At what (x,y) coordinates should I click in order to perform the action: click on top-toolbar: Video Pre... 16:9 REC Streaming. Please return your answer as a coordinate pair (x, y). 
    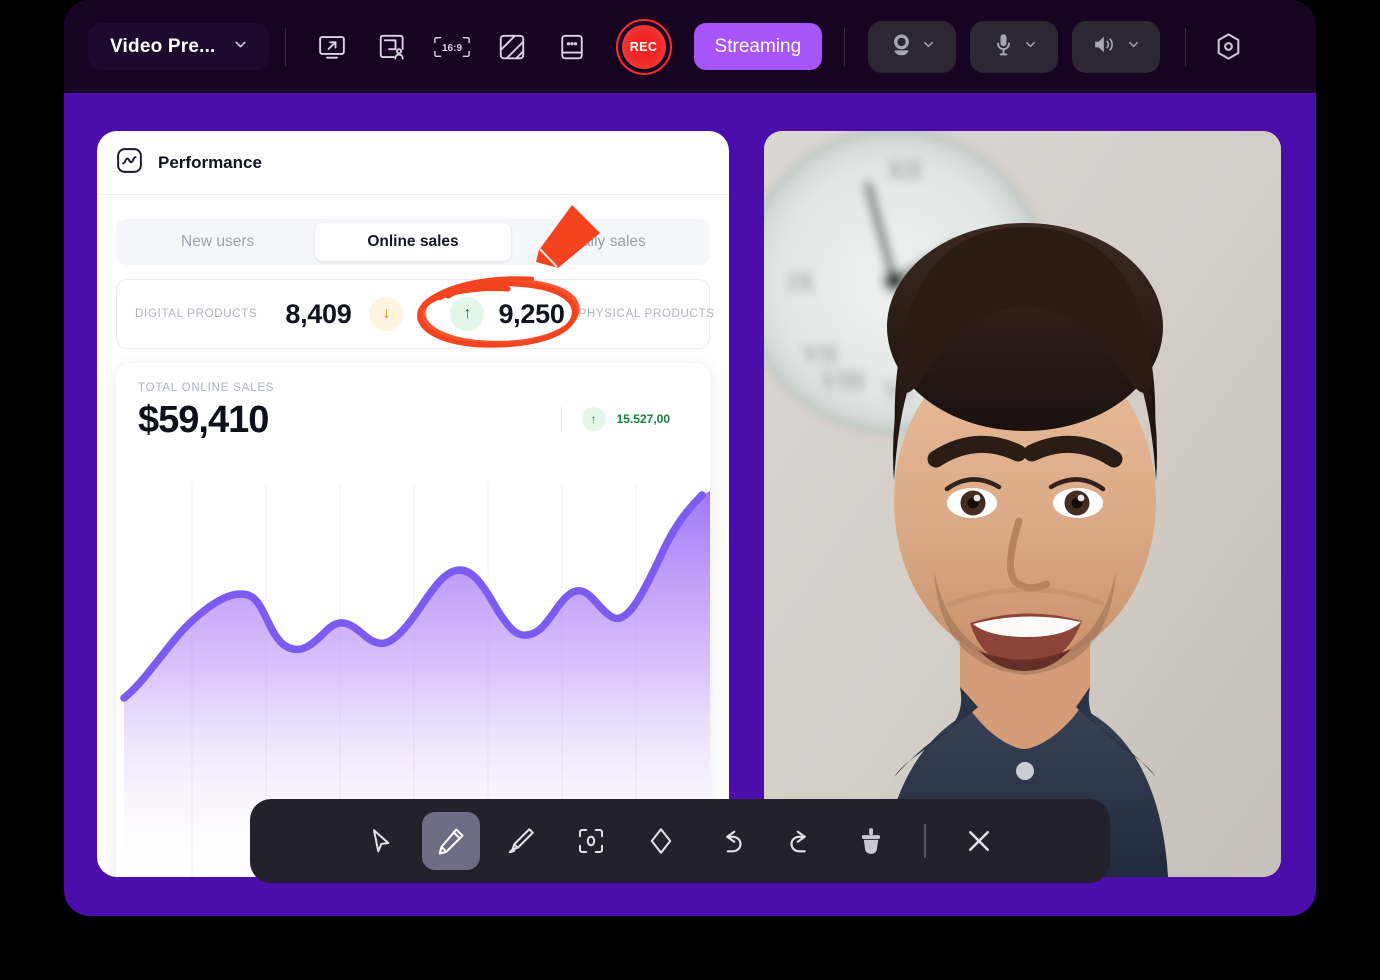
    Looking at the image, I should click on (690, 46).